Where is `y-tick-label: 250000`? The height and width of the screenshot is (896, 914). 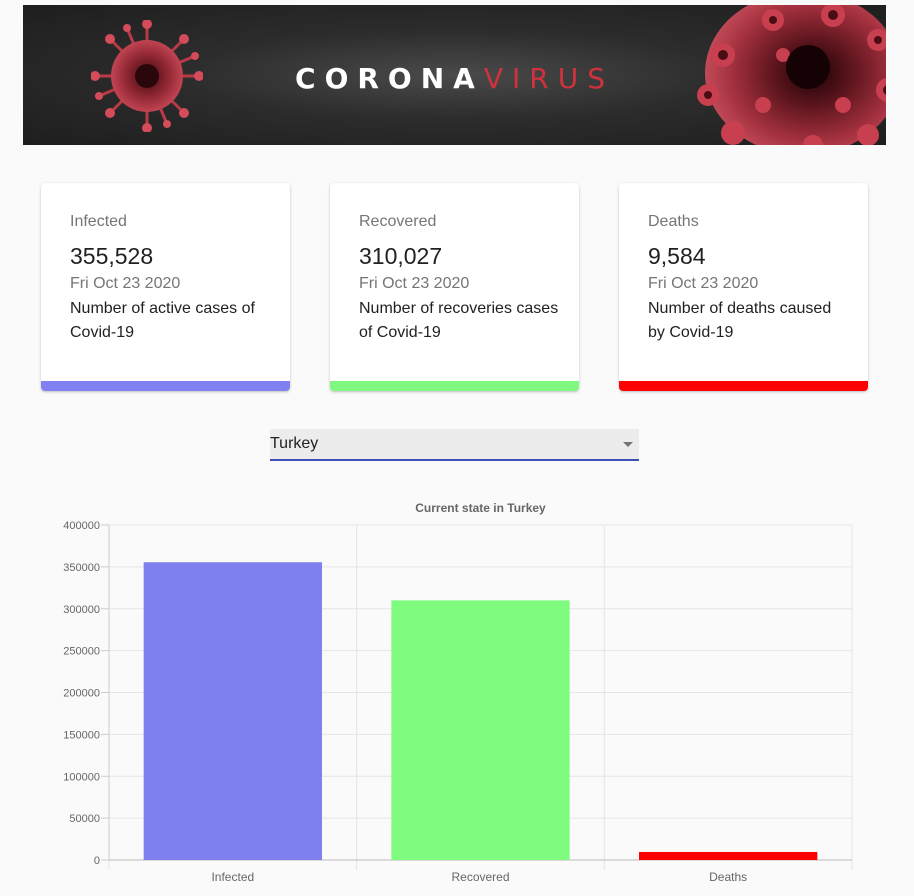
y-tick-label: 250000 is located at coordinates (81, 652).